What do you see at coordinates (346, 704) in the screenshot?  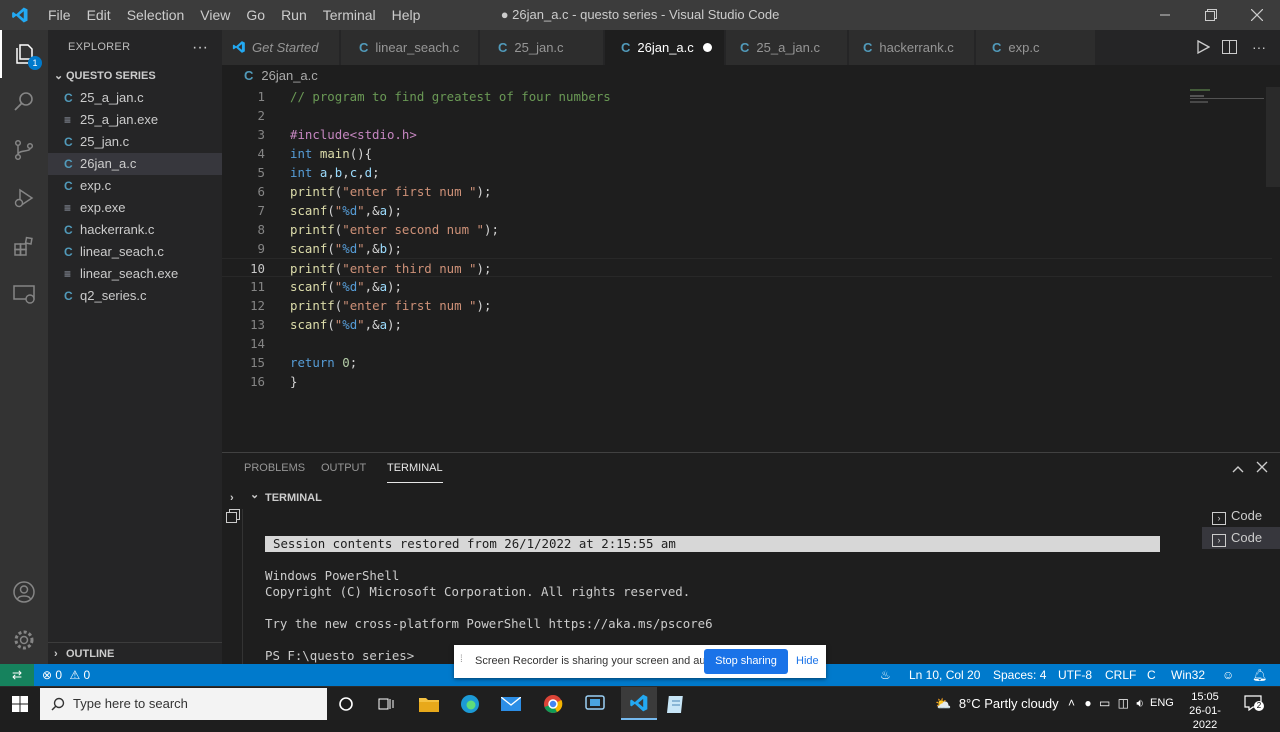 I see `cortana-button` at bounding box center [346, 704].